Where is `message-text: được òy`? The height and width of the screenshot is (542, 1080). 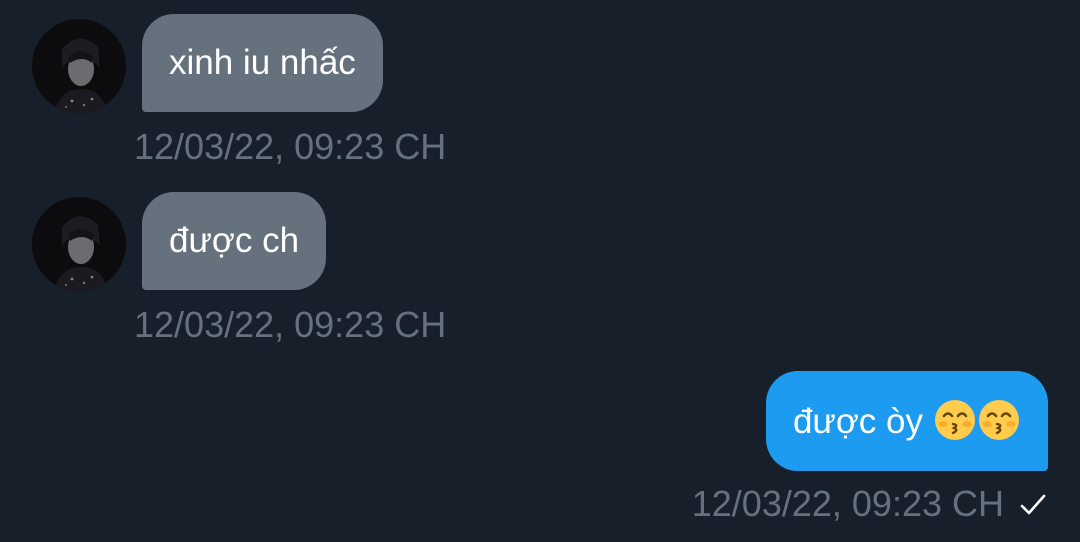 message-text: được òy is located at coordinates (857, 421).